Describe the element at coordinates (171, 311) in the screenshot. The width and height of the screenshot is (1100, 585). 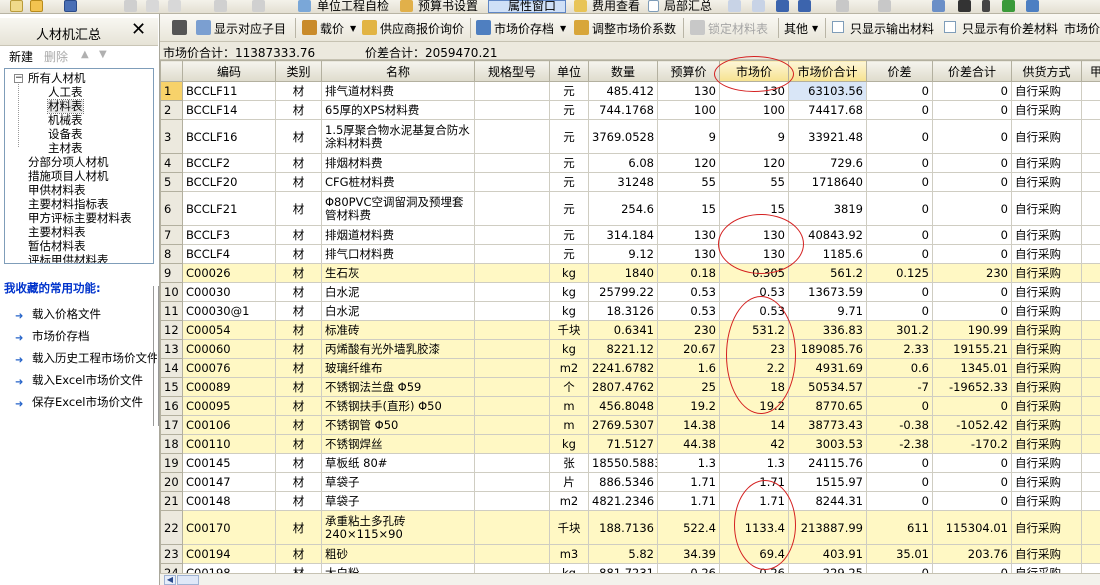
I see `row-number: 11` at that location.